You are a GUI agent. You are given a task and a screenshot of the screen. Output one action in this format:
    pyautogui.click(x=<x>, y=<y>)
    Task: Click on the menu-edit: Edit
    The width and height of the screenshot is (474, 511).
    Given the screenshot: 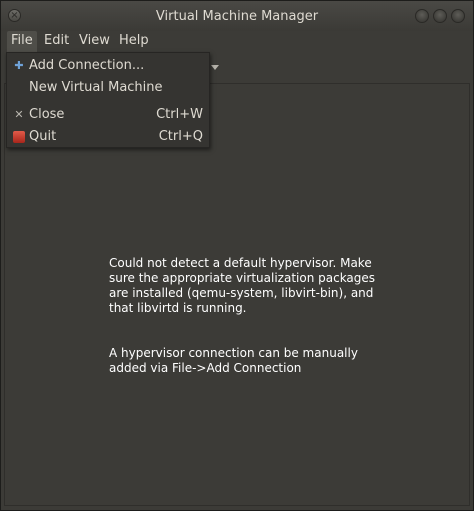 What is the action you would take?
    pyautogui.click(x=56, y=42)
    